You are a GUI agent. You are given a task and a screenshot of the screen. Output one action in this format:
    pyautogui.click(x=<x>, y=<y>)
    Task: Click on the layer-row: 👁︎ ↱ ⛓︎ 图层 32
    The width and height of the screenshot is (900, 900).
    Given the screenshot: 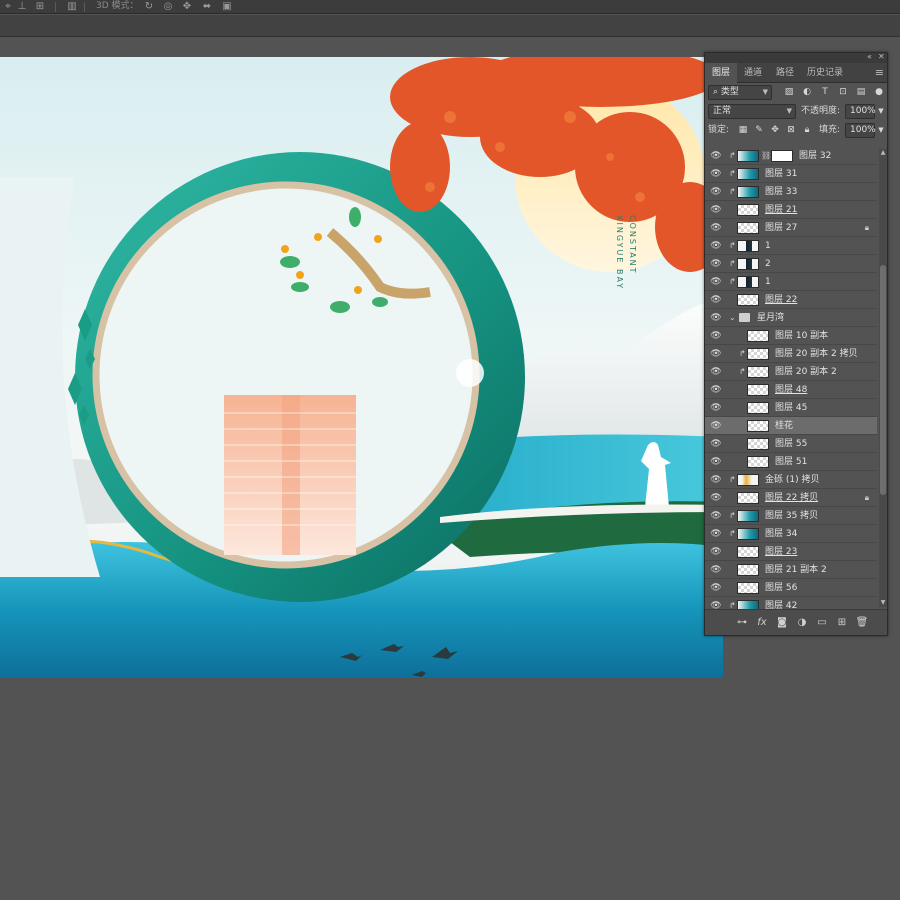 What is the action you would take?
    pyautogui.click(x=791, y=156)
    